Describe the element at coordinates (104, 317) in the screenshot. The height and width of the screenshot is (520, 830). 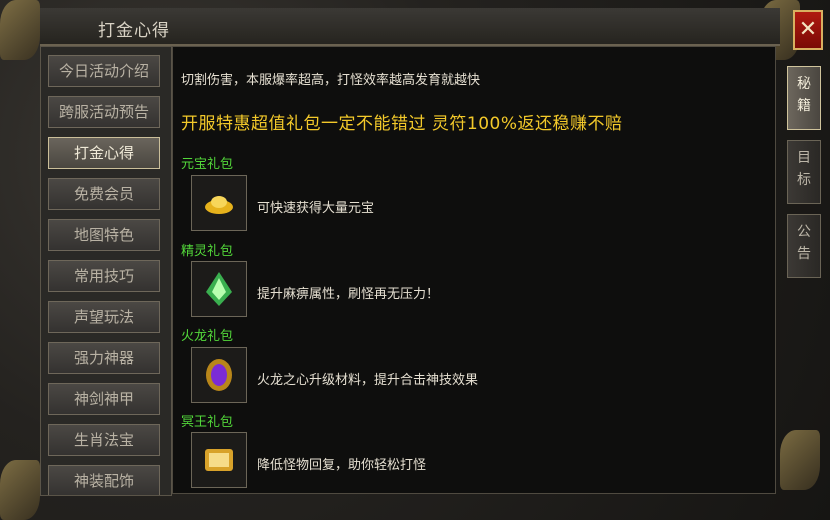
I see `sidebar-item-reputation: 声望玩法` at that location.